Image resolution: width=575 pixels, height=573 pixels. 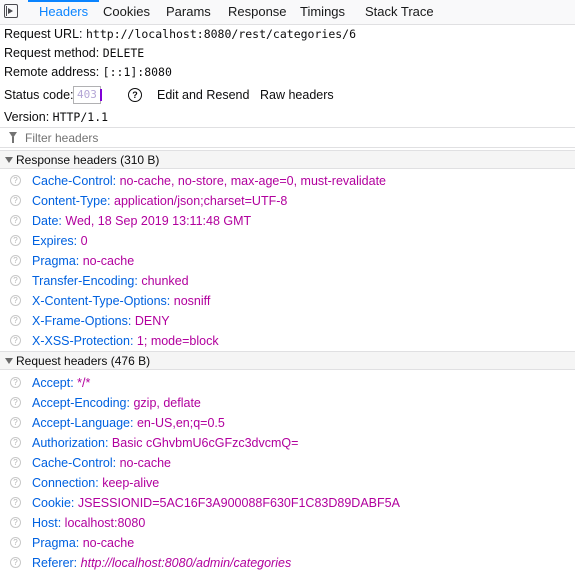 I want to click on header-line: Accept: */*, so click(x=61, y=383).